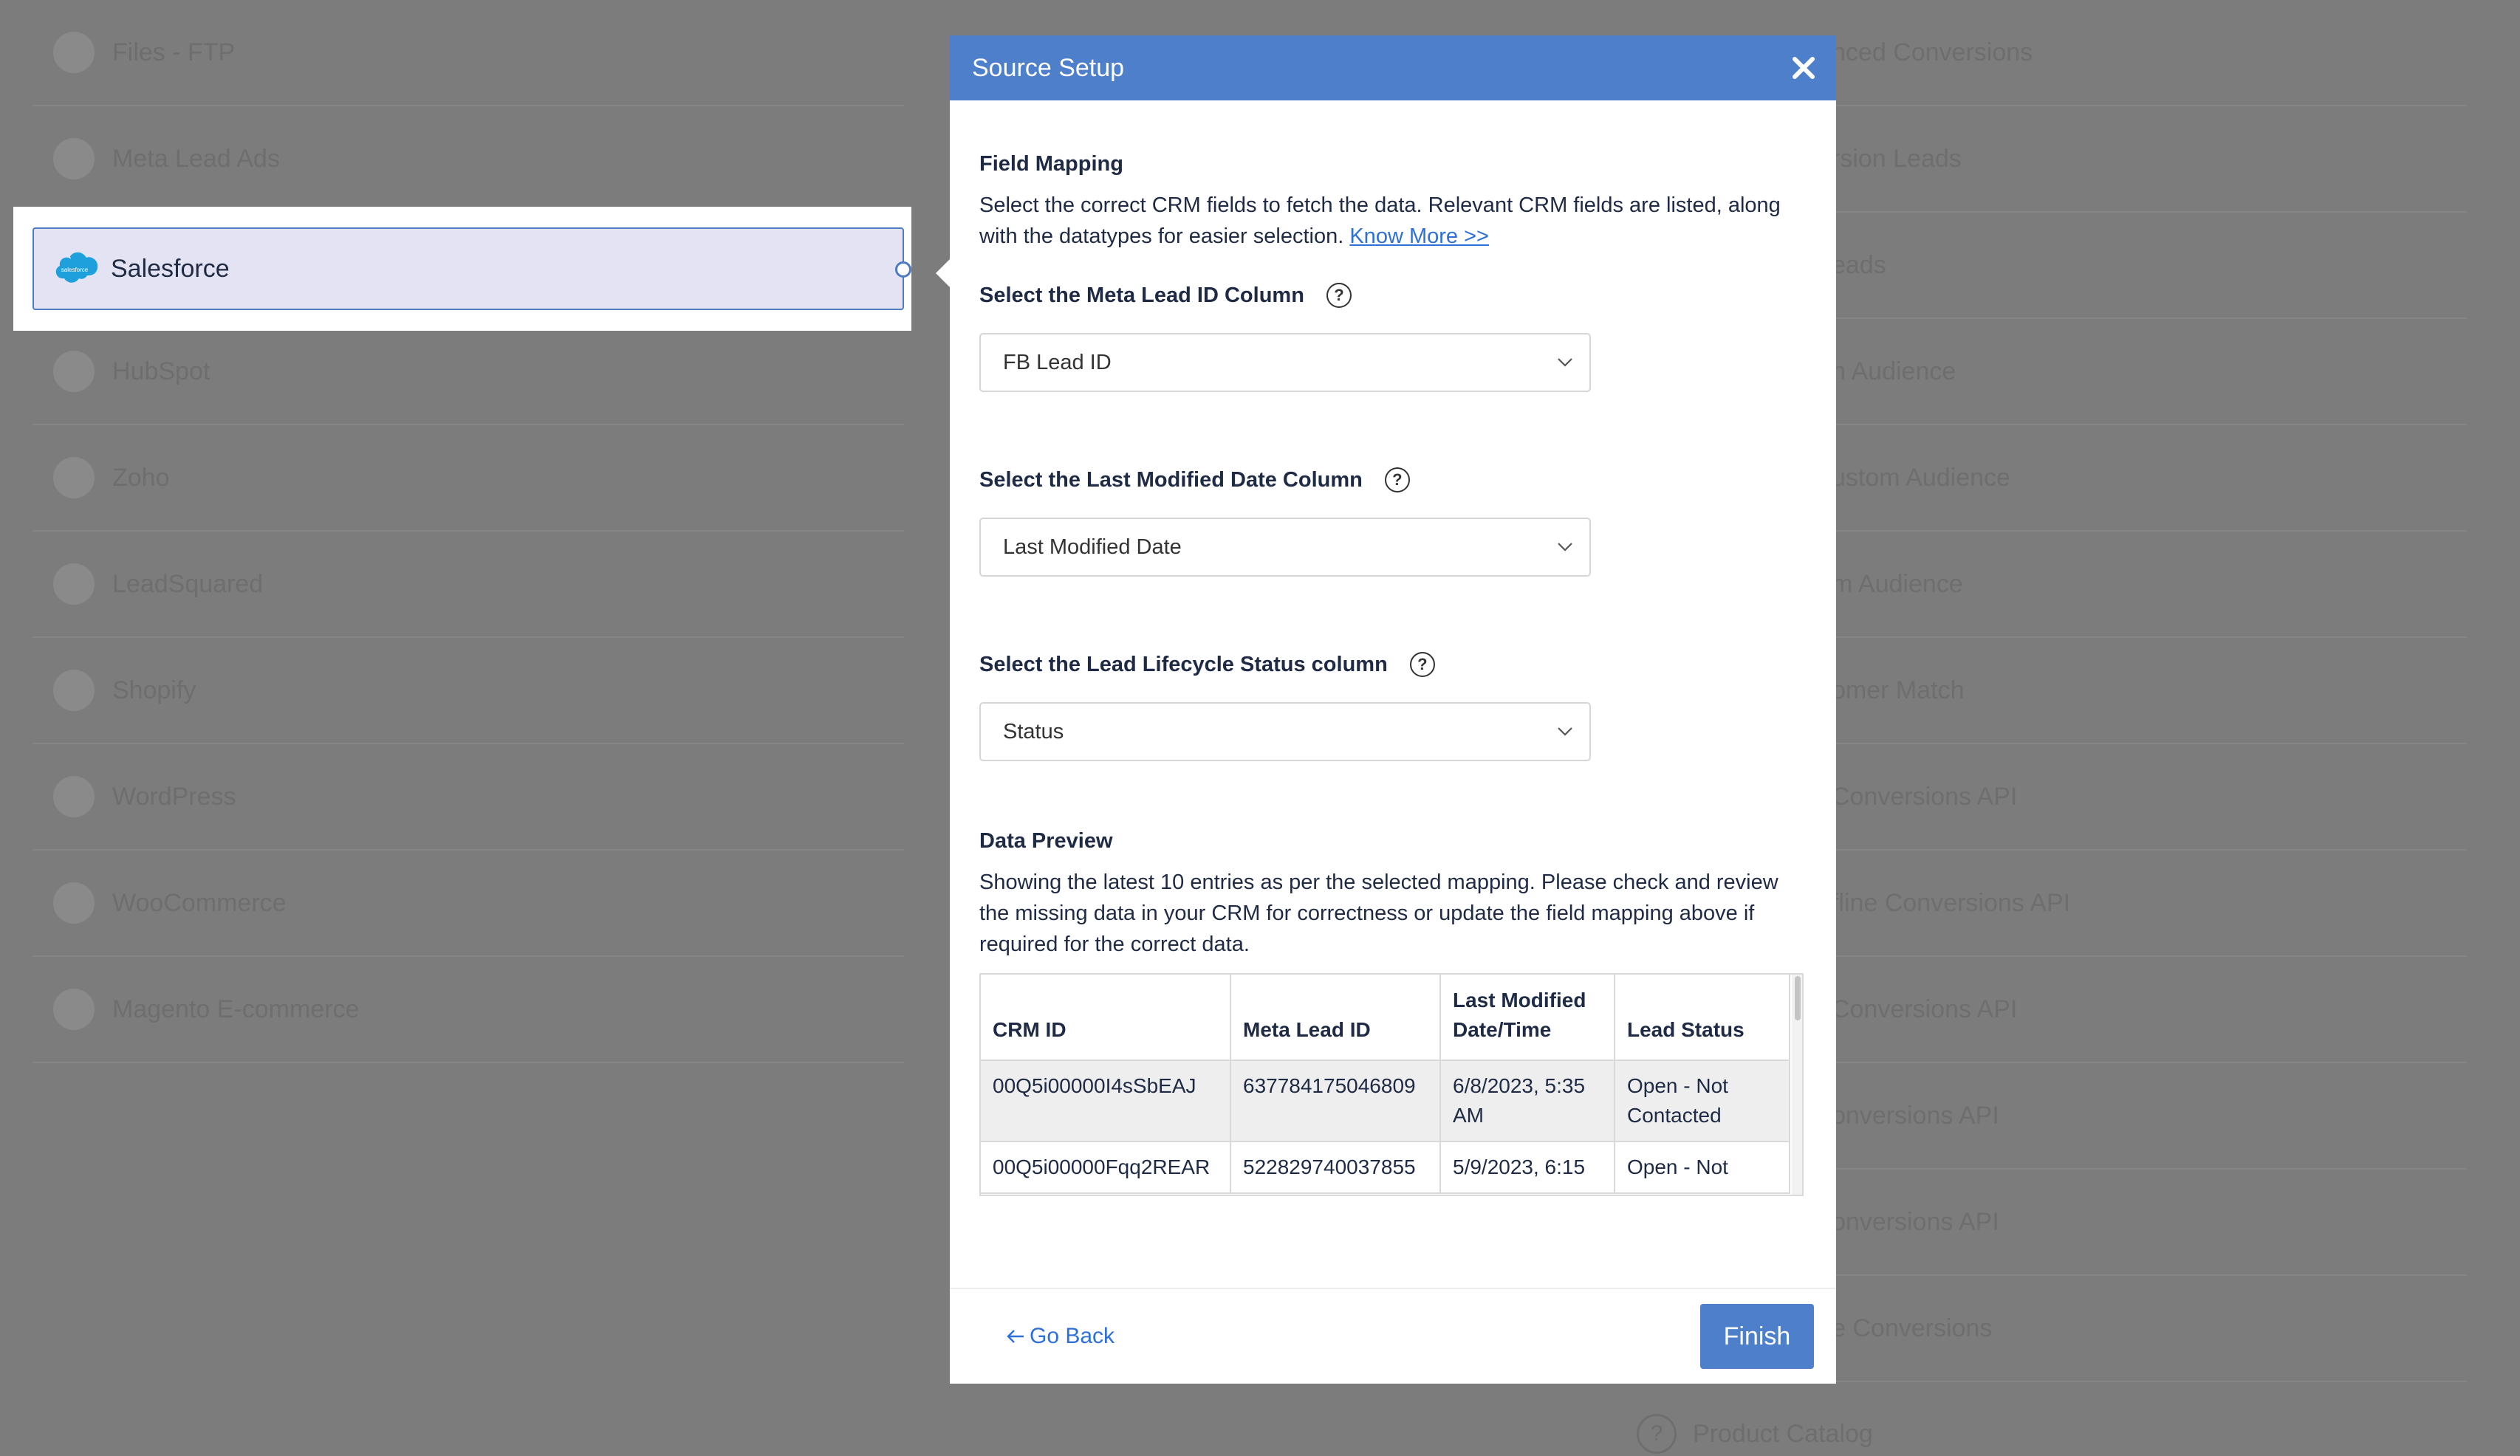 Image resolution: width=2520 pixels, height=1456 pixels. What do you see at coordinates (471, 268) in the screenshot?
I see `salesforce-source-node: salesforce Salesforce` at bounding box center [471, 268].